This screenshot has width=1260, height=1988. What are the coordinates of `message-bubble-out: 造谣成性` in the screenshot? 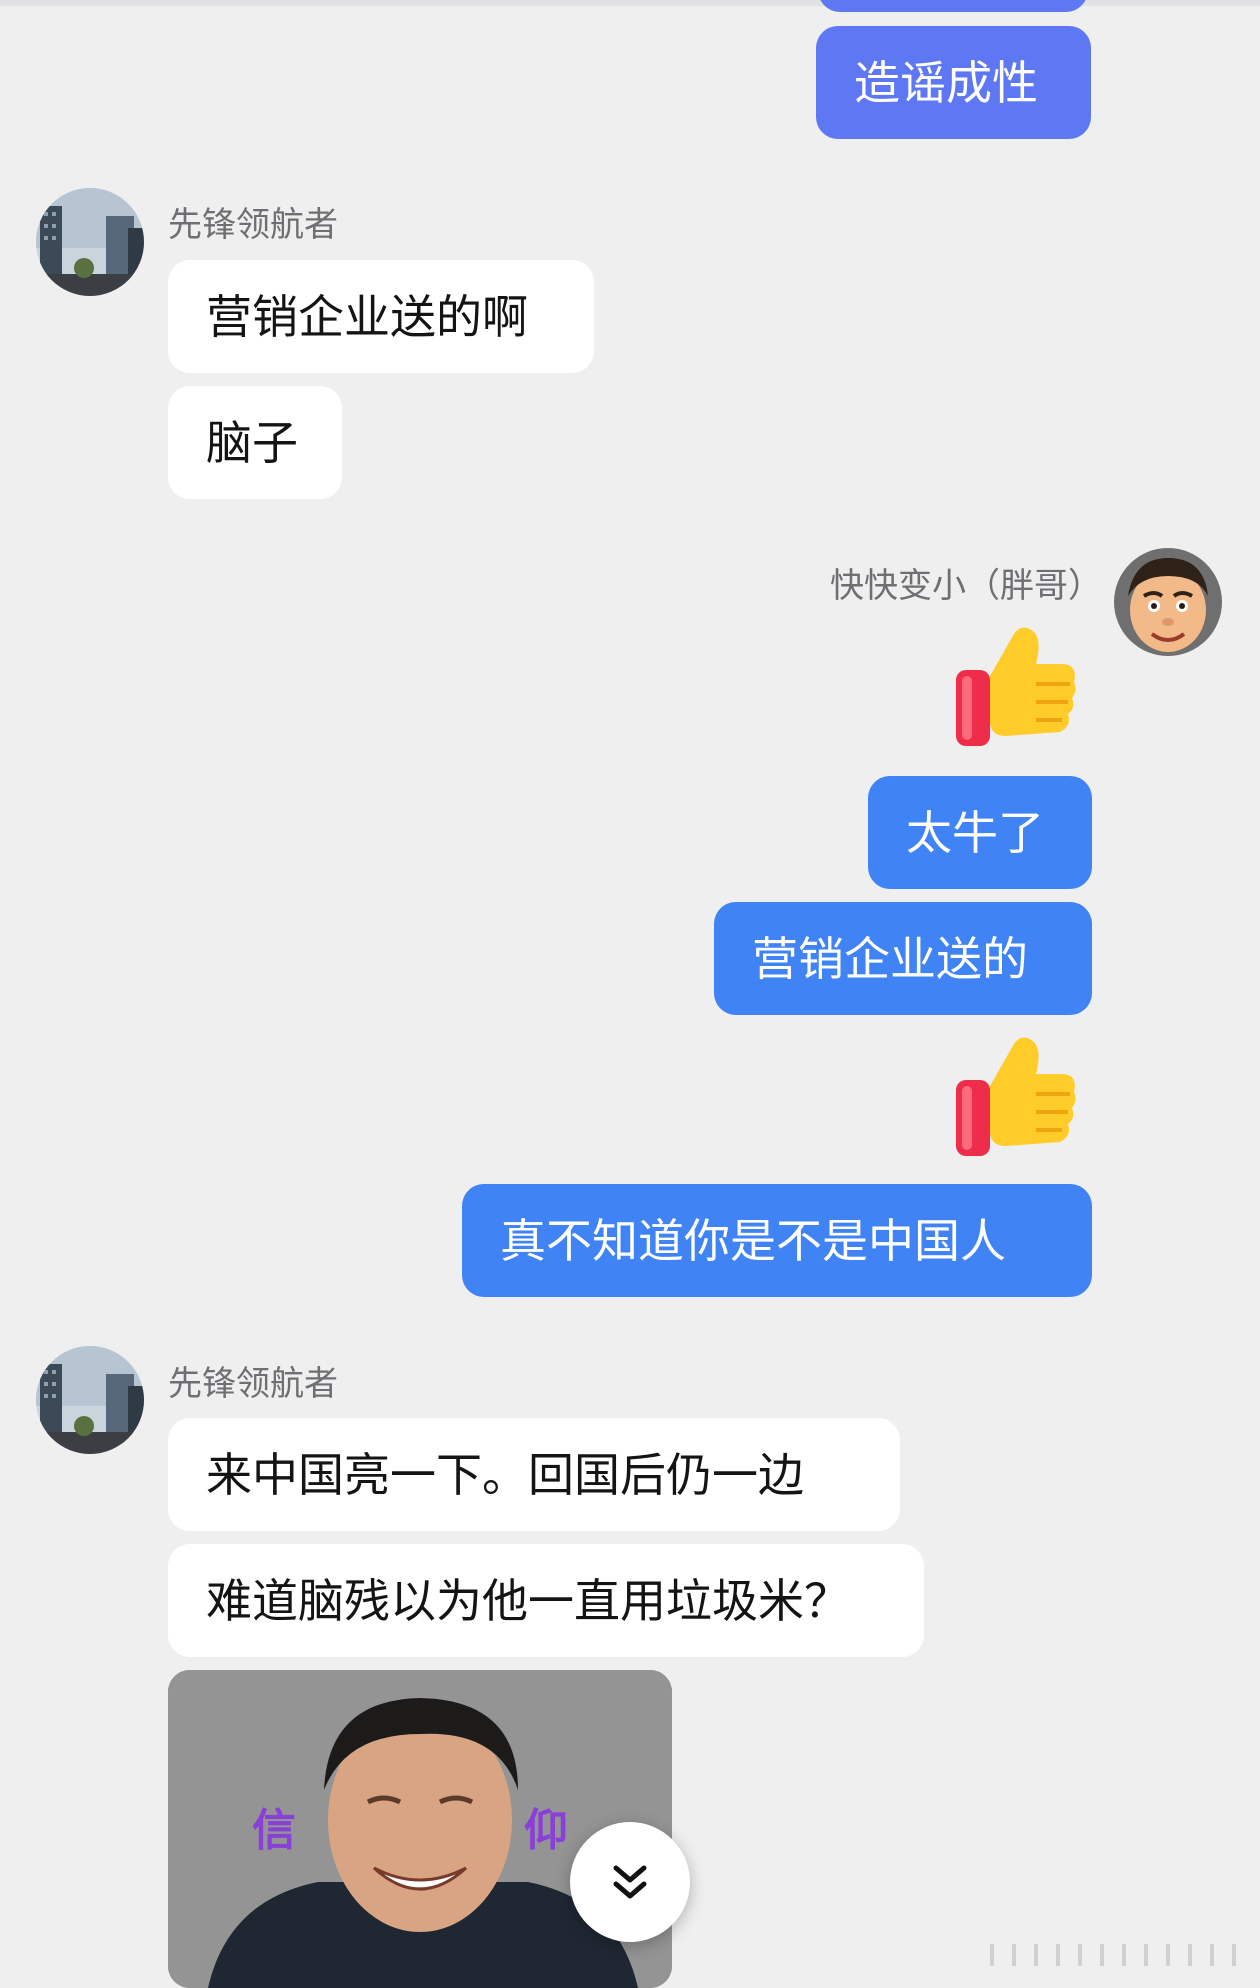 It's located at (953, 82).